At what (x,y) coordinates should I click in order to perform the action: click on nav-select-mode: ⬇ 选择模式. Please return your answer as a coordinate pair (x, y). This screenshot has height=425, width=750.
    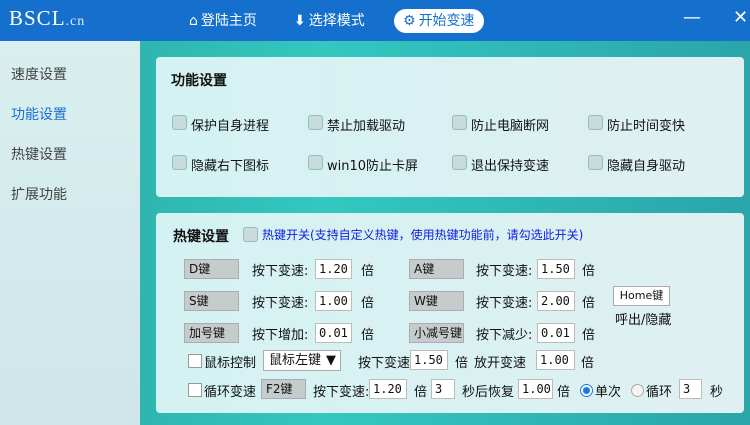
    Looking at the image, I should click on (329, 21).